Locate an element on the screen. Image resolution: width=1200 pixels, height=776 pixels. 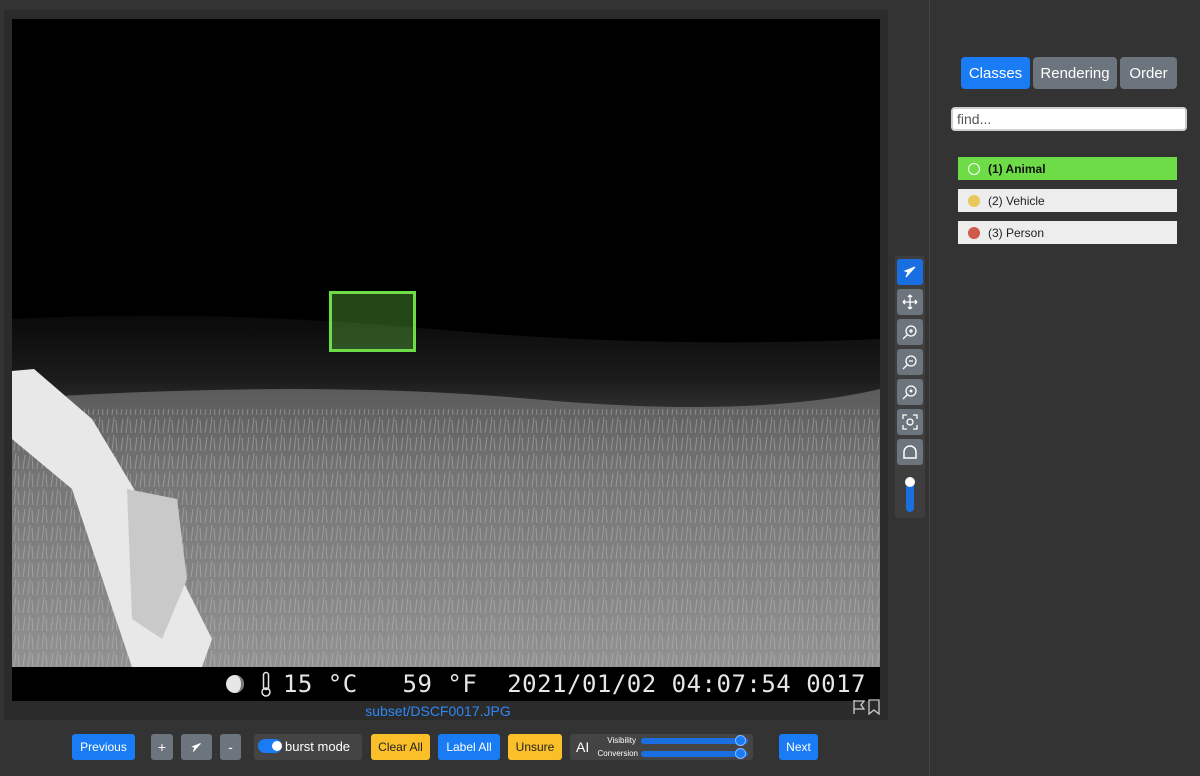
class-search-input is located at coordinates (1069, 119).